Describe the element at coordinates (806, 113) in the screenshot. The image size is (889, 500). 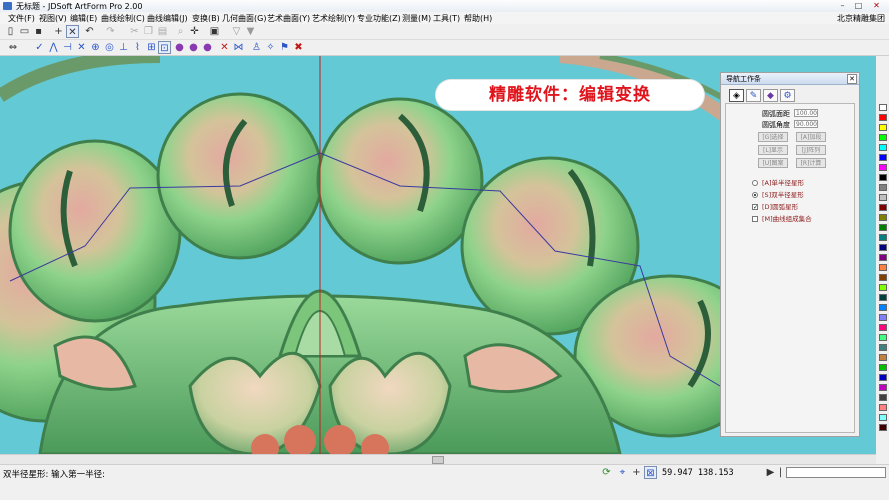
I see `distance-input: 100.00` at that location.